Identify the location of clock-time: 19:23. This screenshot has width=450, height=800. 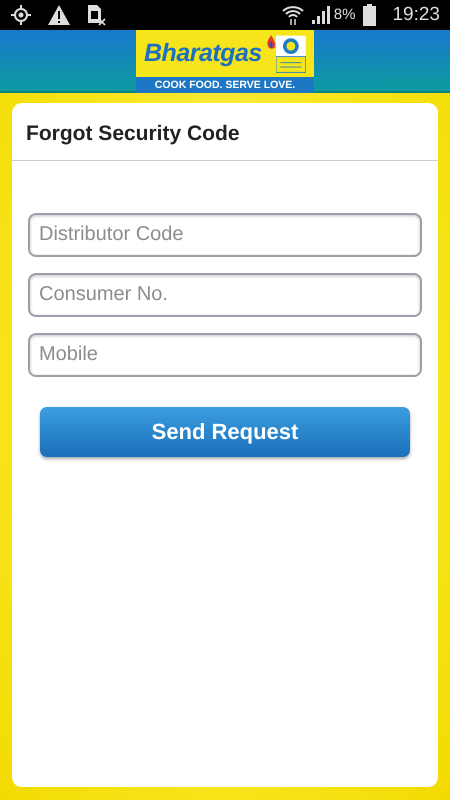
(416, 14).